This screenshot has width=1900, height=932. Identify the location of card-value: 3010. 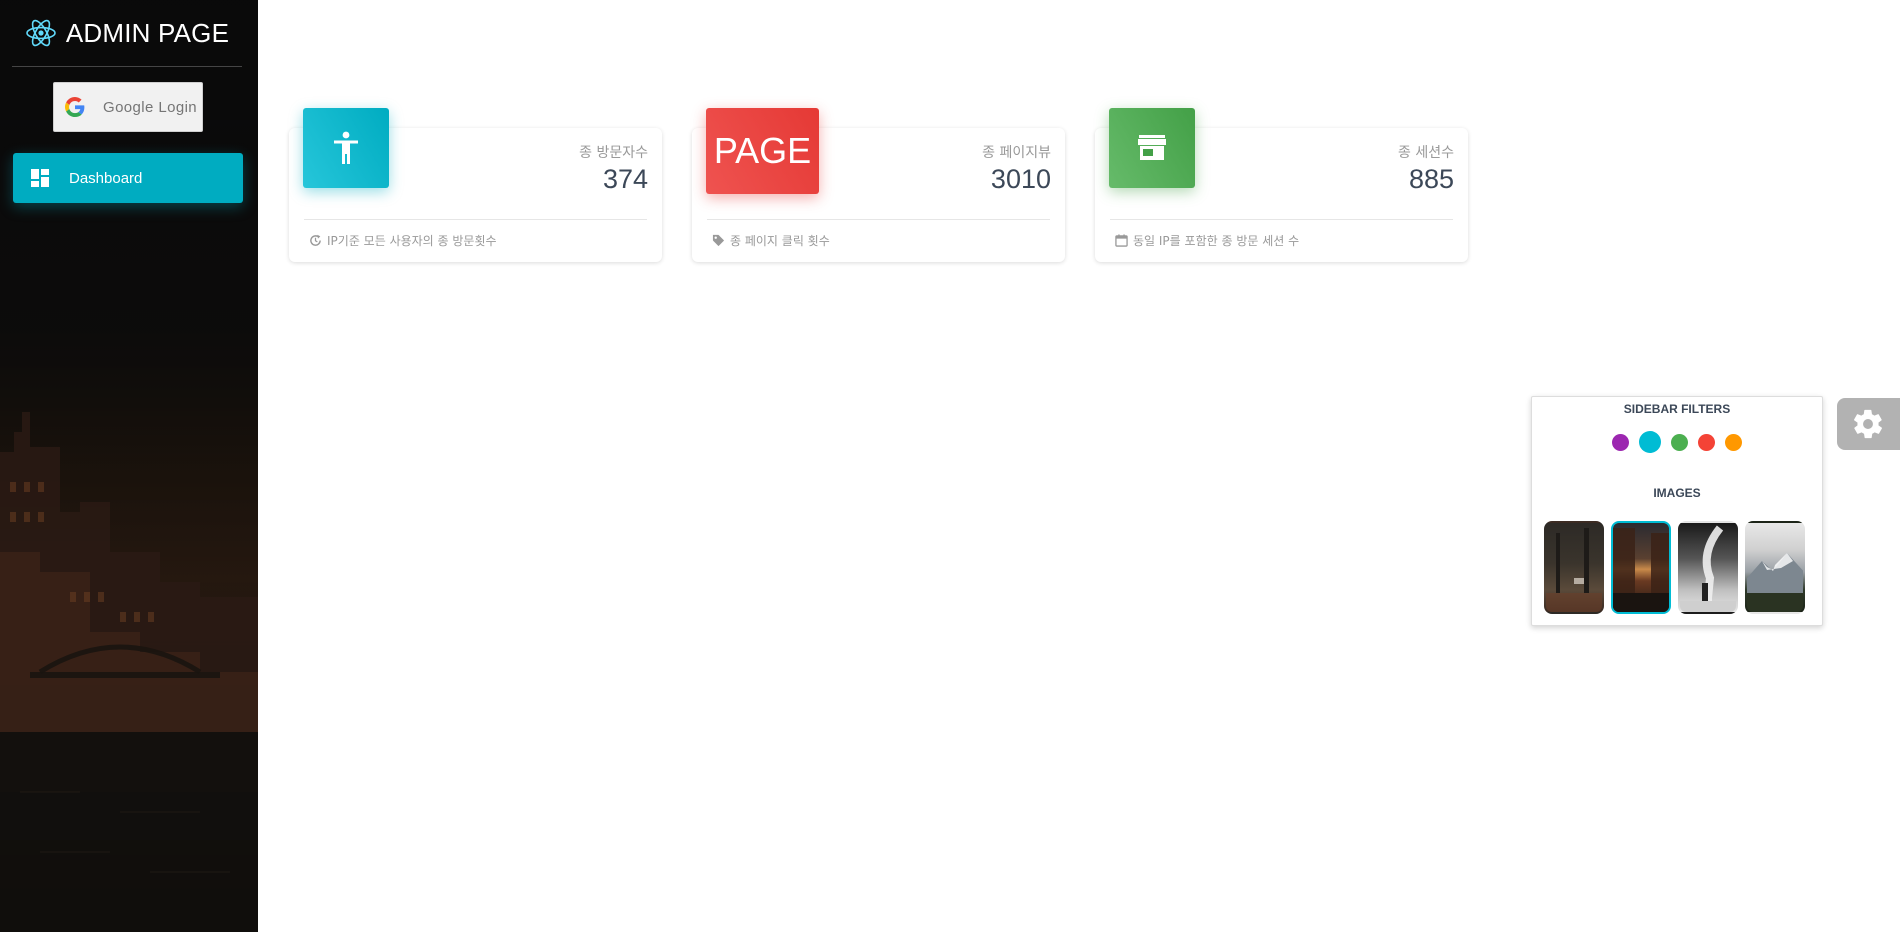
(1020, 179).